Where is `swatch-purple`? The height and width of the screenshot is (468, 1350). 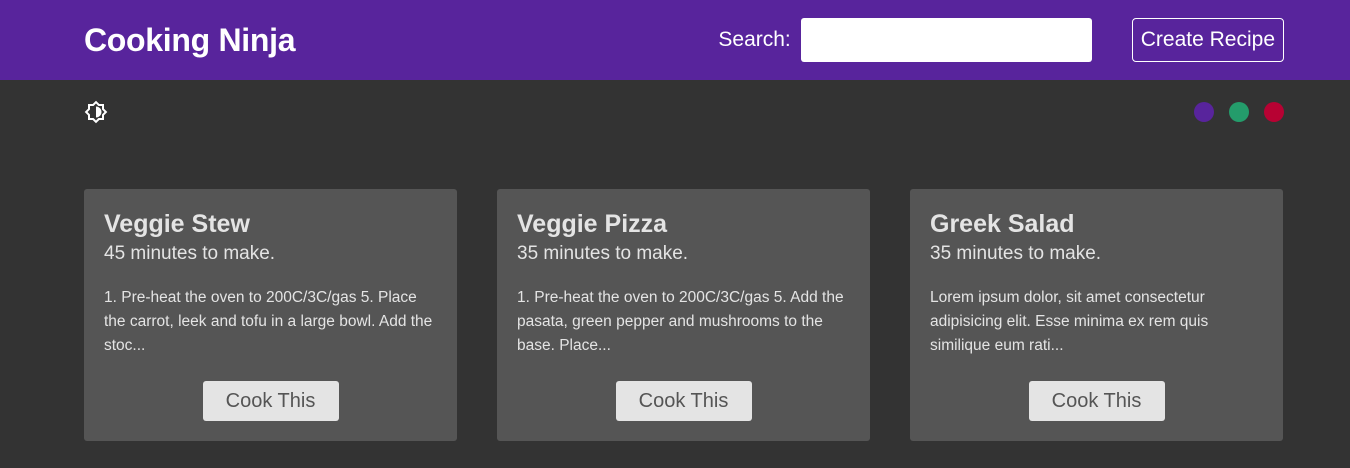 swatch-purple is located at coordinates (1204, 112).